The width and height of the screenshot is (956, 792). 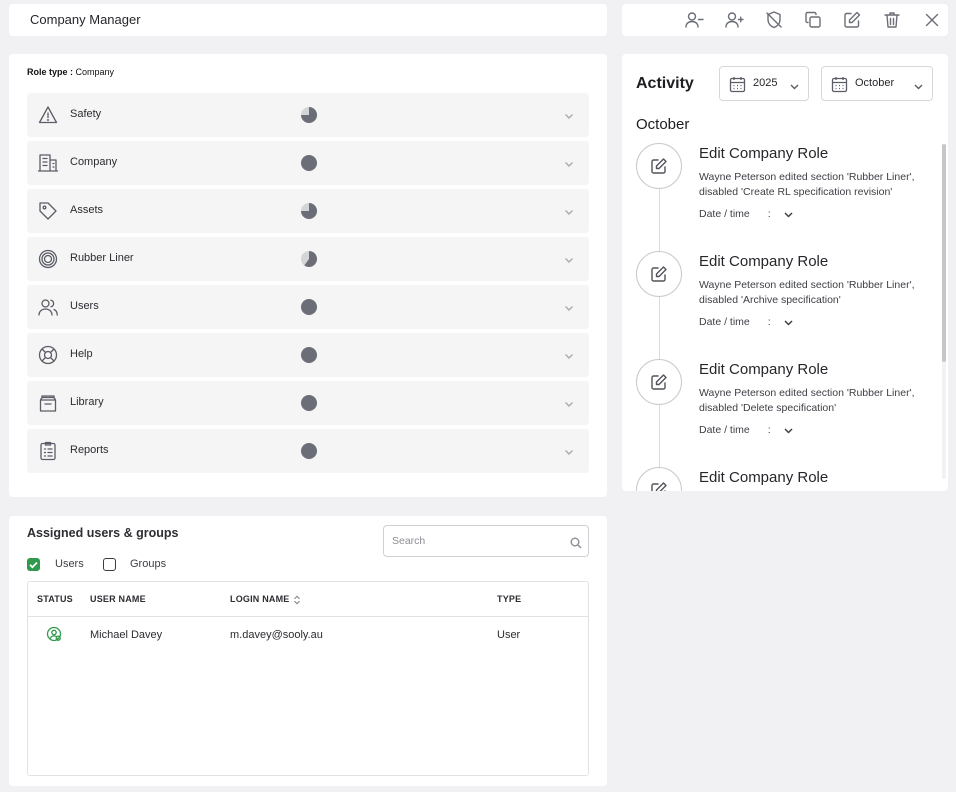 I want to click on shield-off-icon, so click(x=774, y=20).